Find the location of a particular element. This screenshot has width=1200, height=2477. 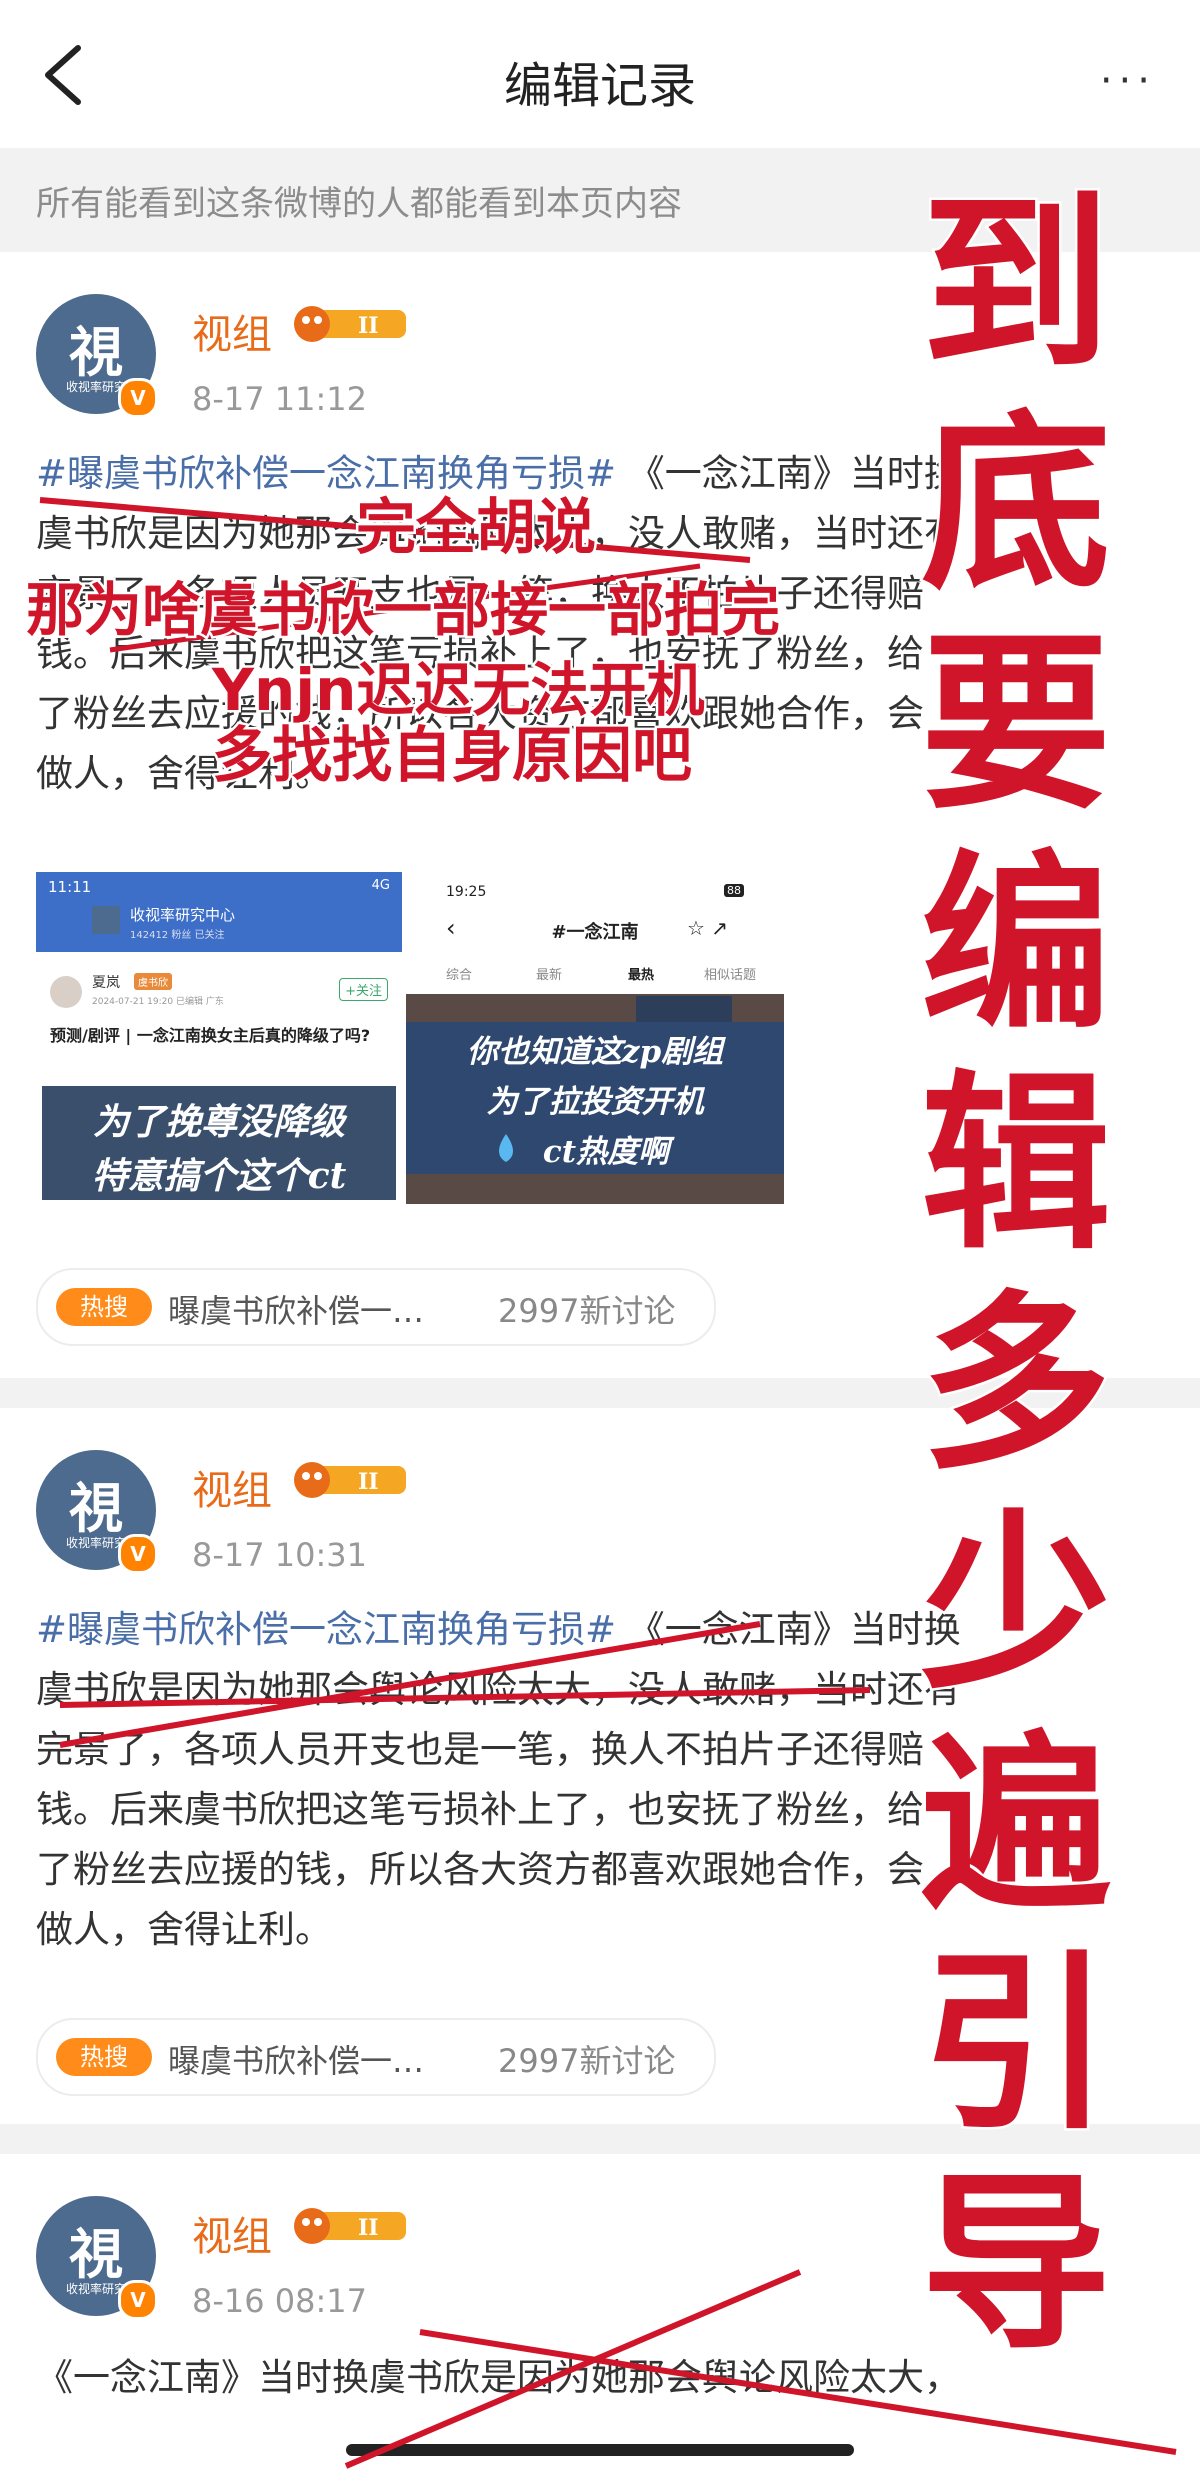

home-indicator is located at coordinates (600, 2450).